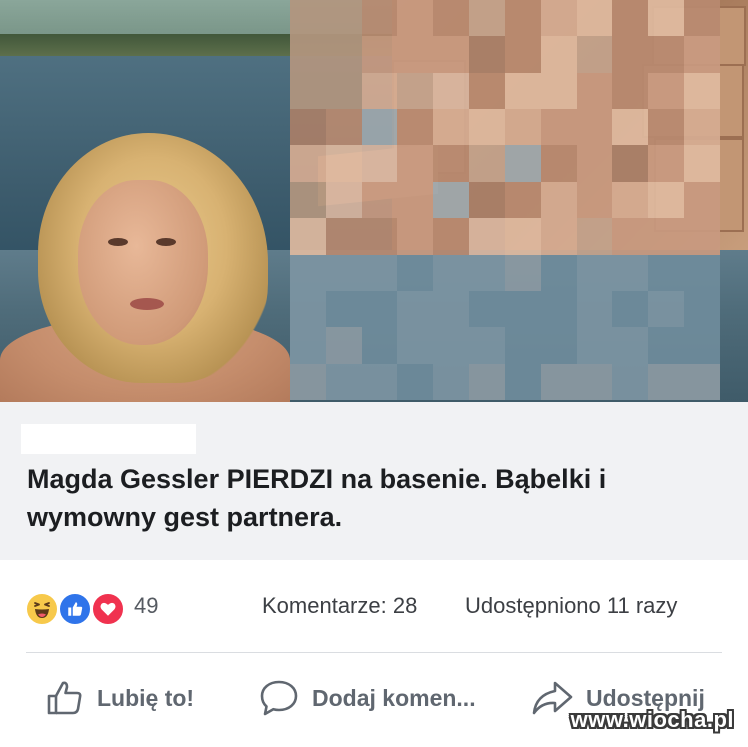 This screenshot has height=747, width=748. I want to click on thumbs-up-icon, so click(64, 698).